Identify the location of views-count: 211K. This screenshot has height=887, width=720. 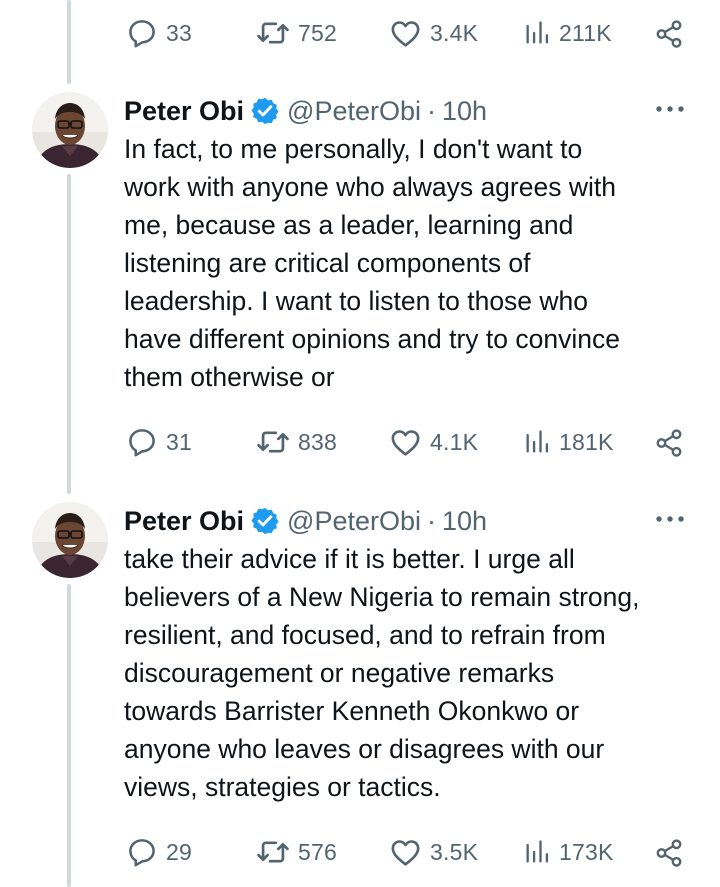
(585, 32).